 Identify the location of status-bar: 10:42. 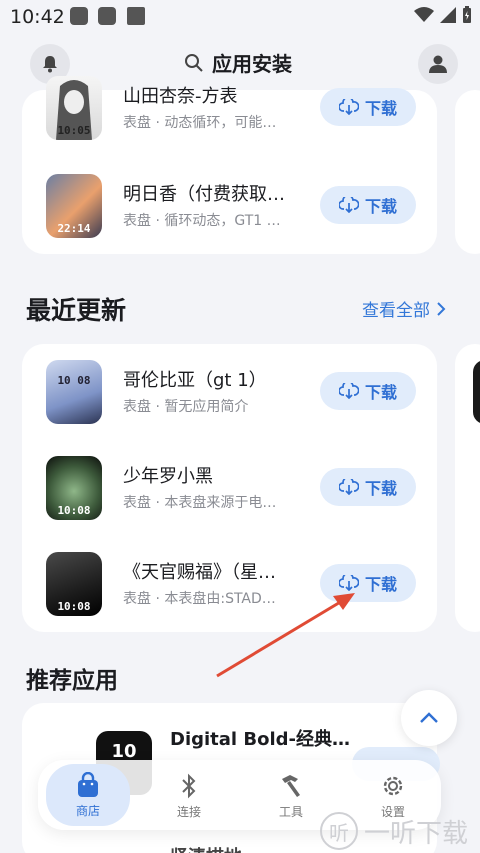
(240, 17).